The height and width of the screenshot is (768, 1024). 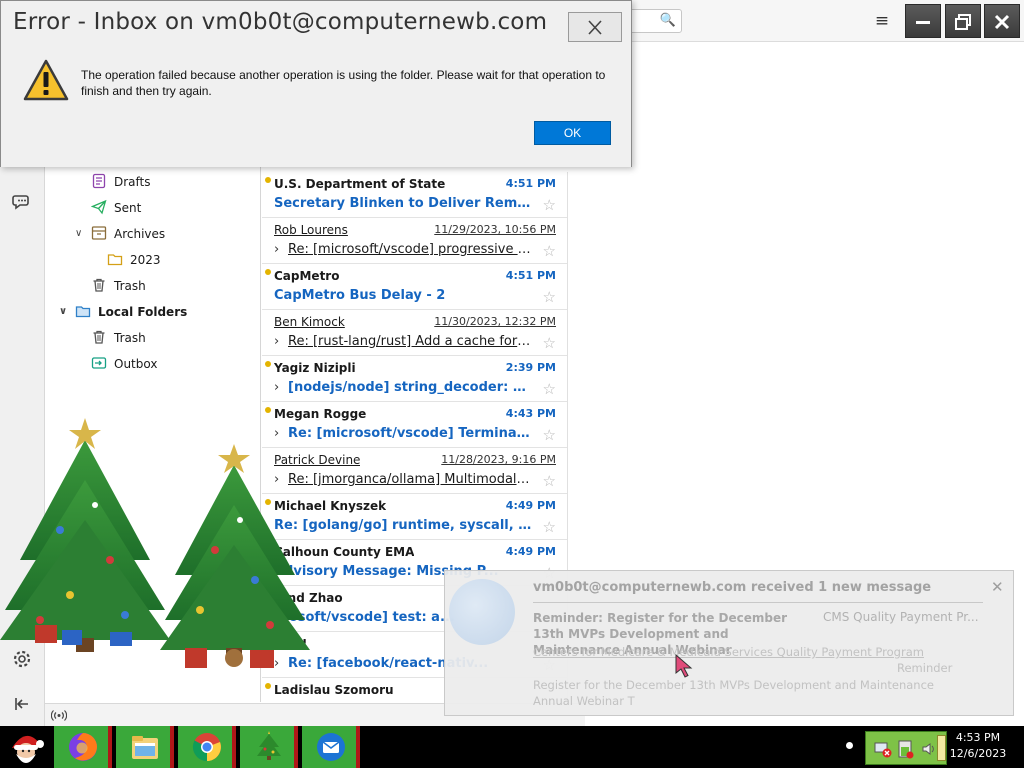 What do you see at coordinates (118, 338) in the screenshot?
I see `folder-local-trash: Trash` at bounding box center [118, 338].